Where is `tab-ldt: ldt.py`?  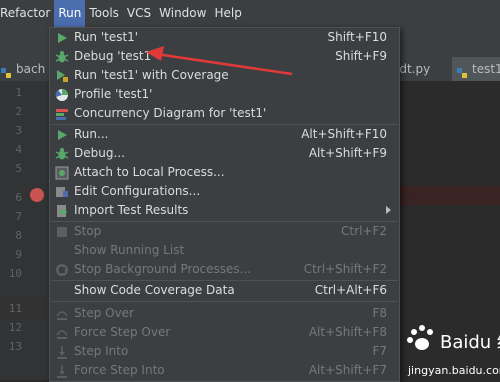 tab-ldt: ldt.py is located at coordinates (421, 69).